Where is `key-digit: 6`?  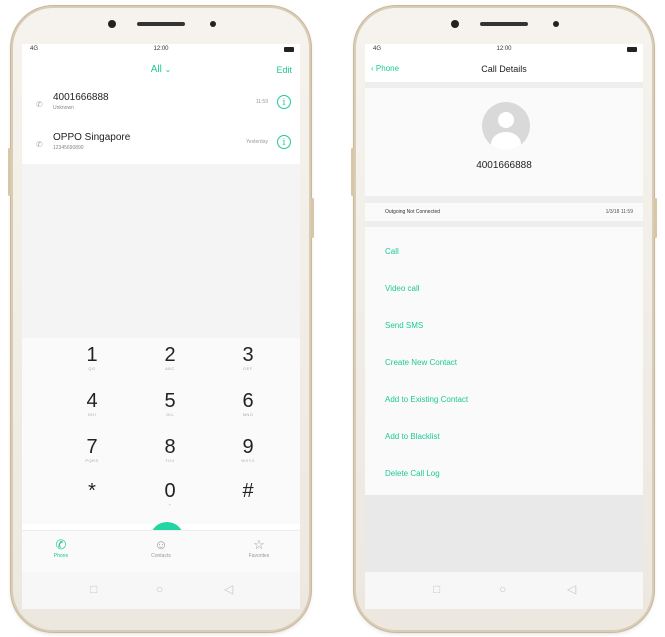 key-digit: 6 is located at coordinates (248, 401).